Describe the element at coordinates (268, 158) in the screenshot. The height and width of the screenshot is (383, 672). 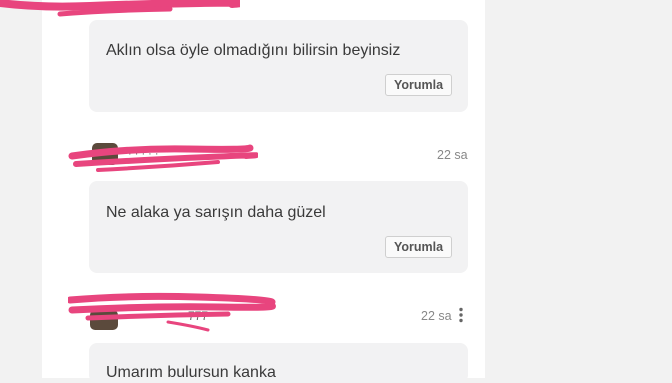
I see `comment-header: · · · · · 22 sa` at that location.